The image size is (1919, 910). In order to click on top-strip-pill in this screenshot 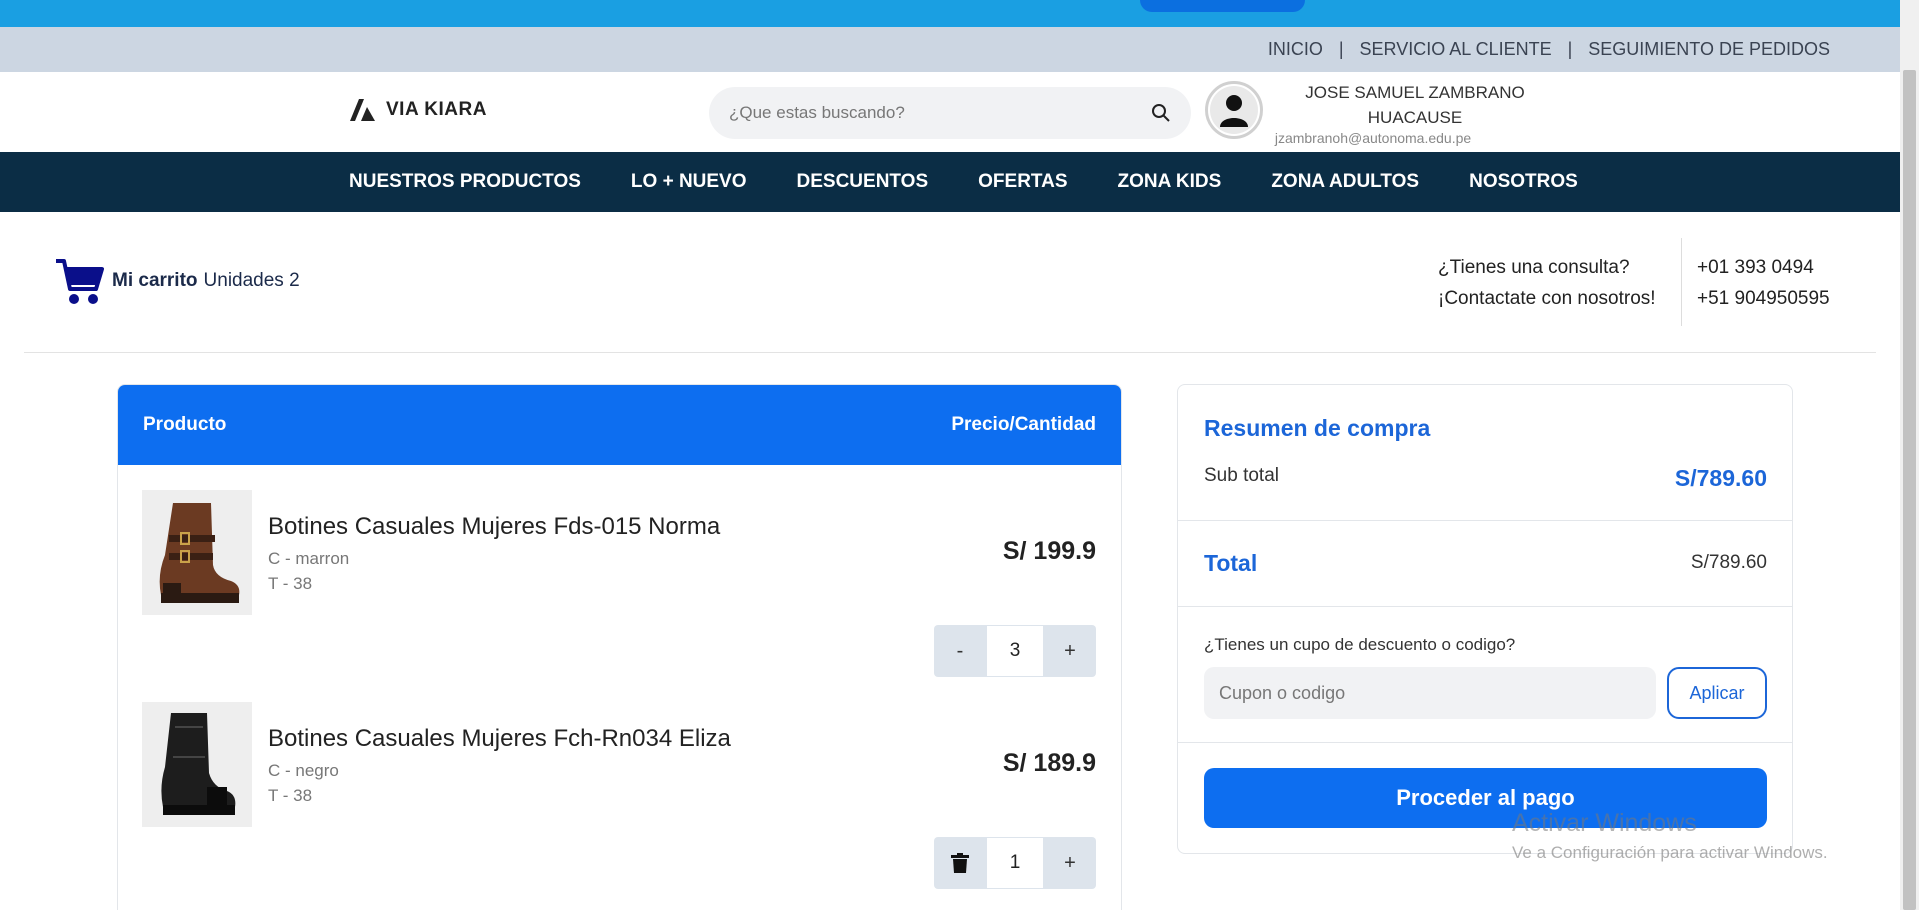, I will do `click(1222, 6)`.